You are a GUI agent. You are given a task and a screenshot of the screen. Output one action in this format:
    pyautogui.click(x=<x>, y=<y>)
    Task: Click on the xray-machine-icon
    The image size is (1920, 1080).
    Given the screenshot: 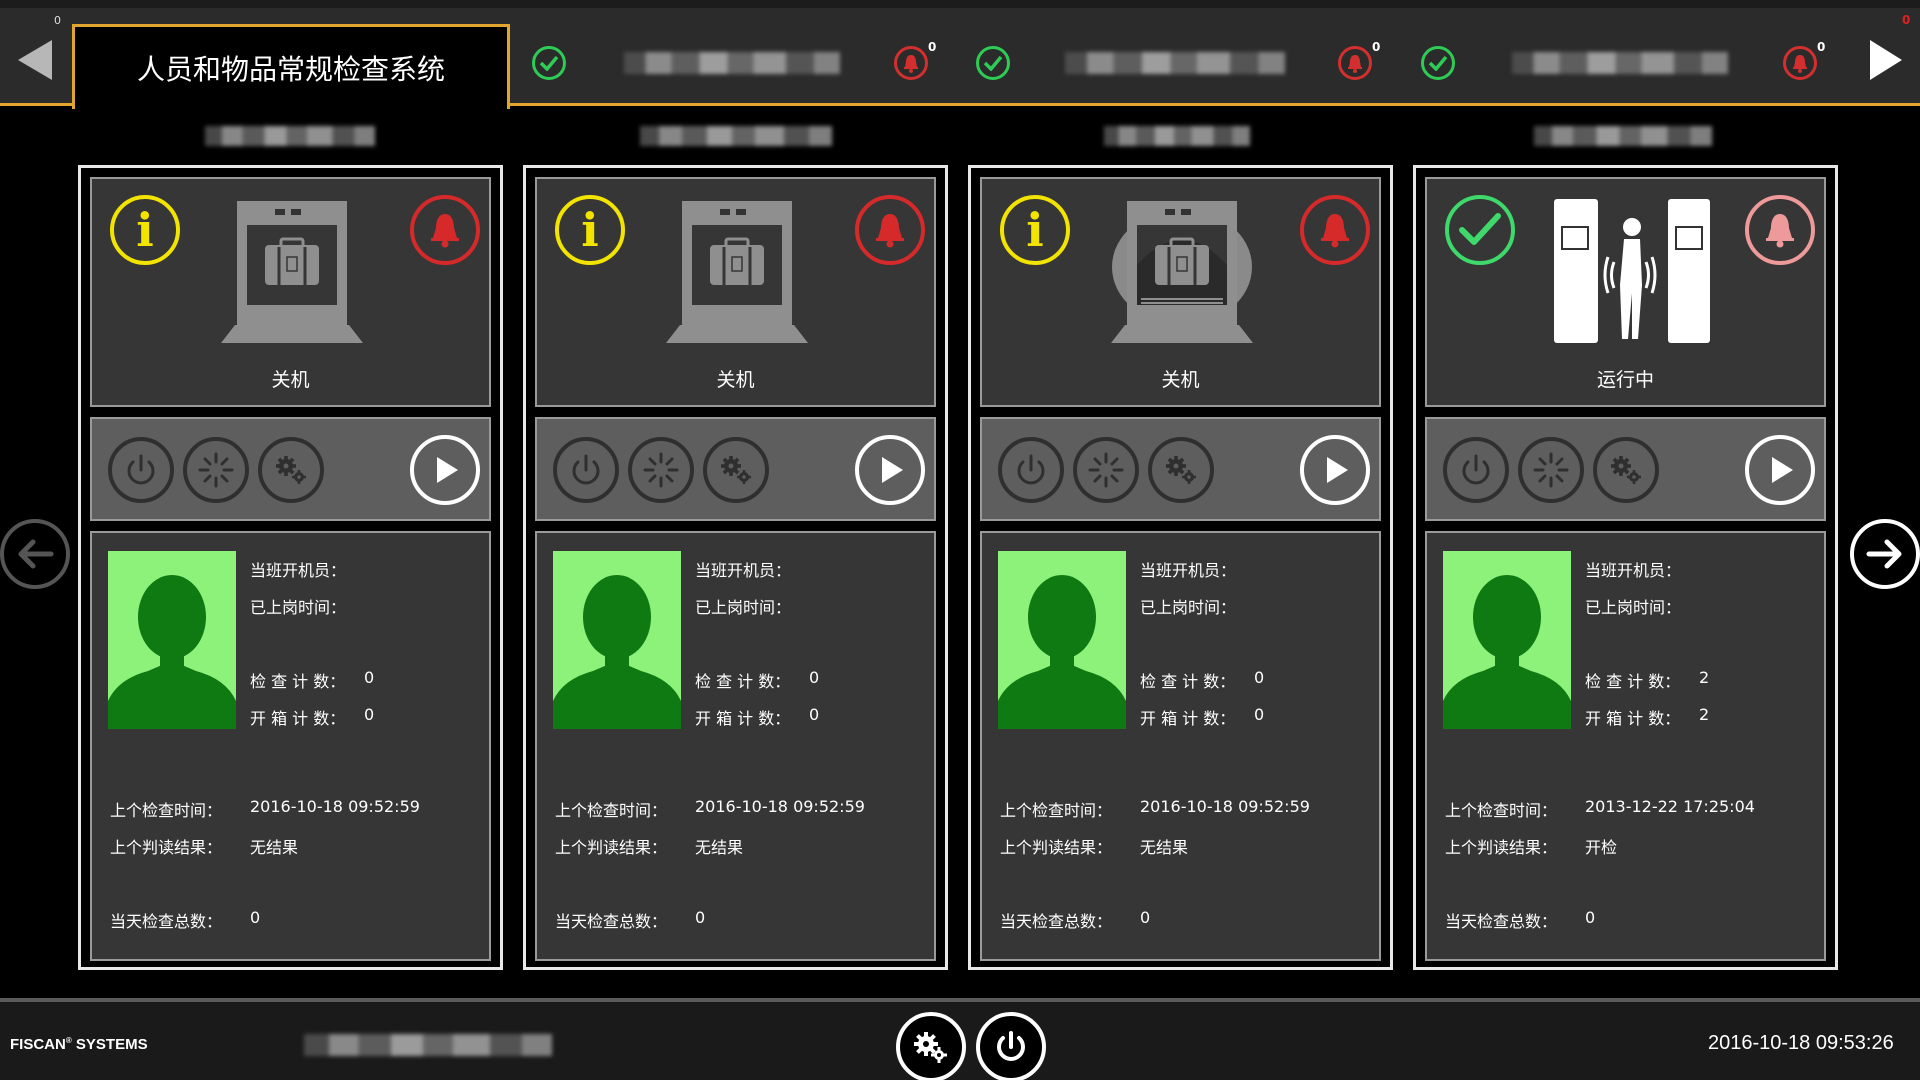 What is the action you would take?
    pyautogui.click(x=292, y=271)
    